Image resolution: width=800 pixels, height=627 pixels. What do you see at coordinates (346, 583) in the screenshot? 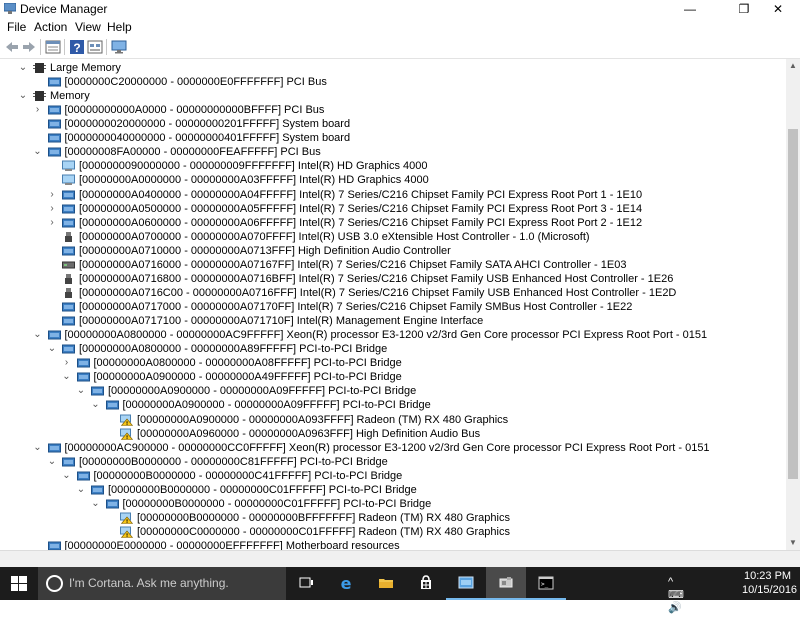
I see `taskbar-edge: e` at bounding box center [346, 583].